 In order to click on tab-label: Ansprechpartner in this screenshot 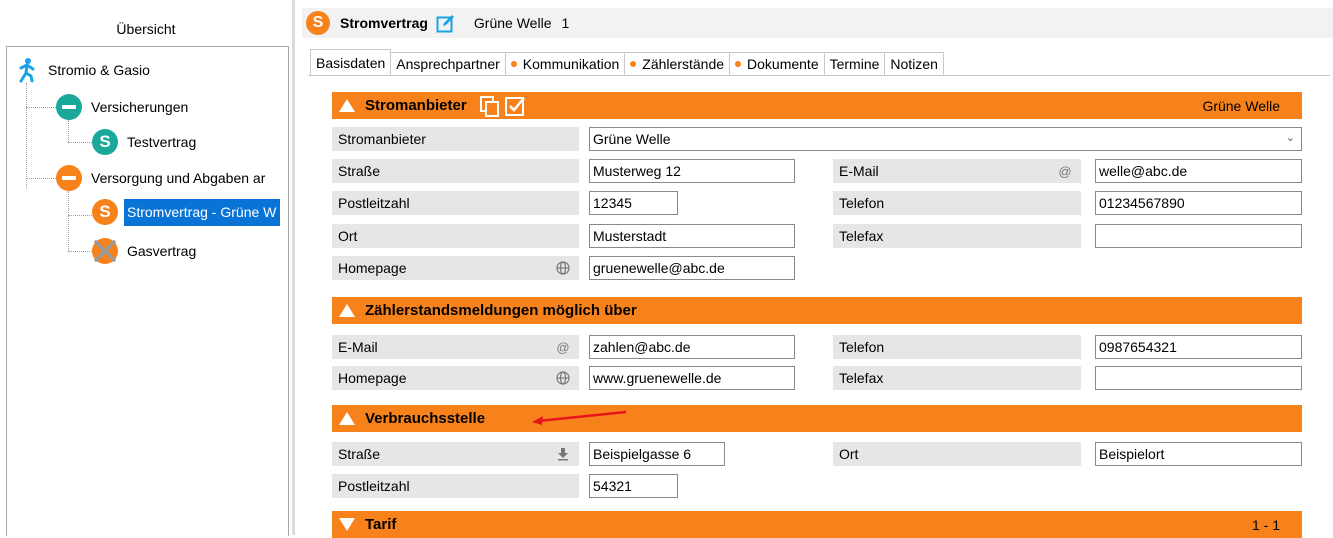, I will do `click(448, 64)`.